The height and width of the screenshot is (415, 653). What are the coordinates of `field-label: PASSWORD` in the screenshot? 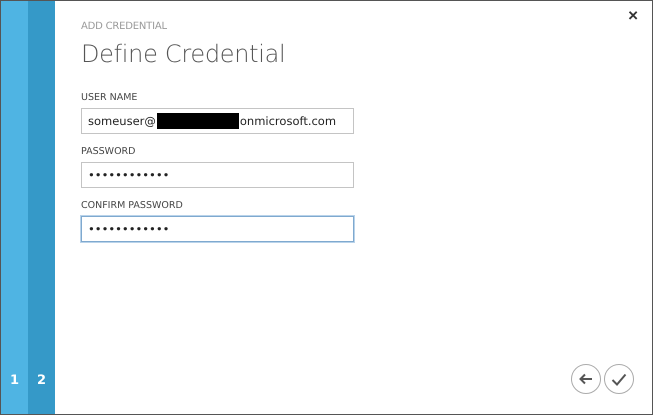 It's located at (108, 151).